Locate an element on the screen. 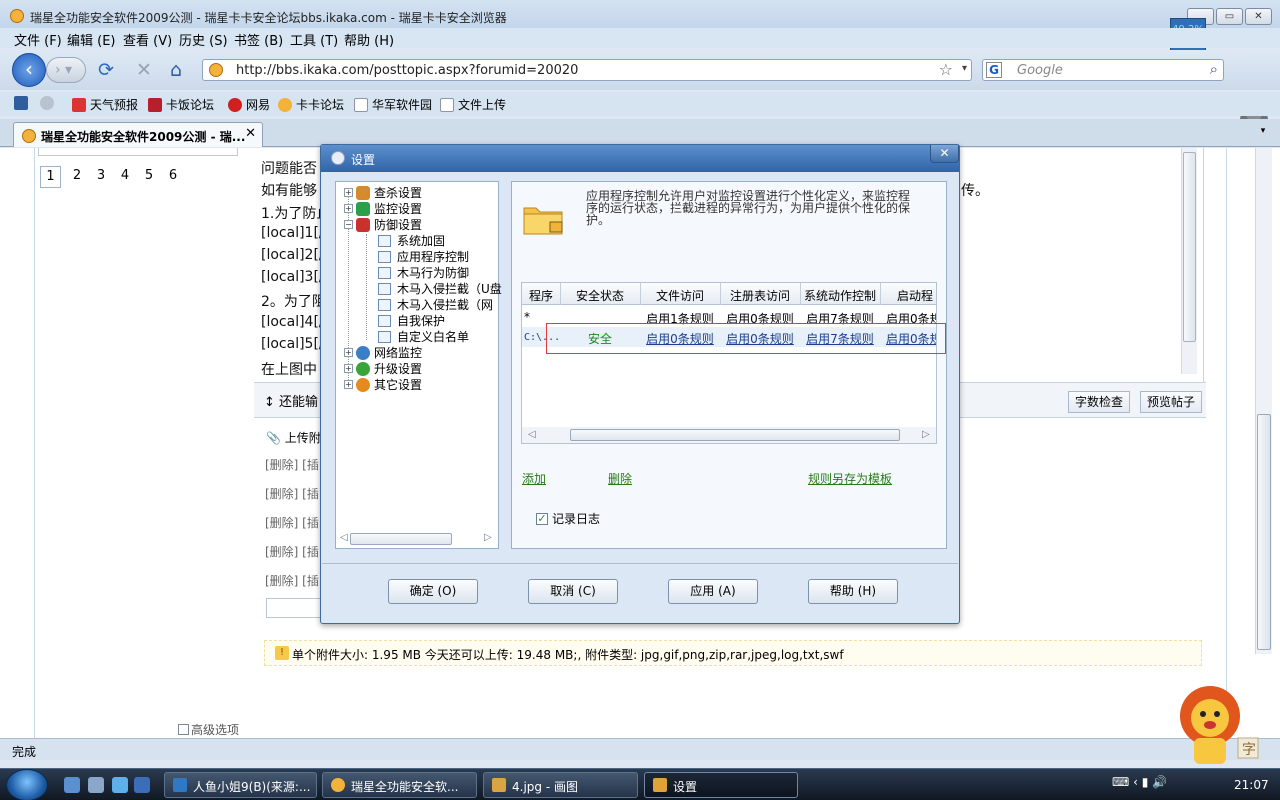 The height and width of the screenshot is (800, 1280). ok-button: 确定 (O) is located at coordinates (433, 591).